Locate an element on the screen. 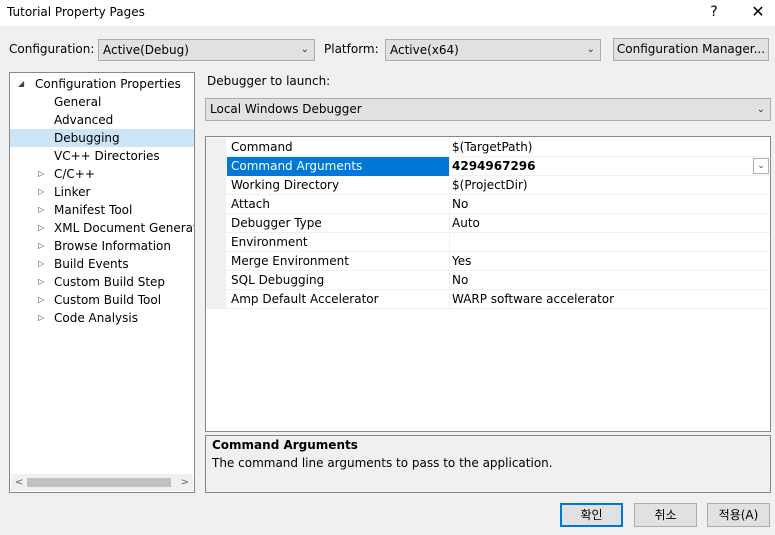 The height and width of the screenshot is (535, 775). property-value: WARP software accelerator is located at coordinates (533, 299).